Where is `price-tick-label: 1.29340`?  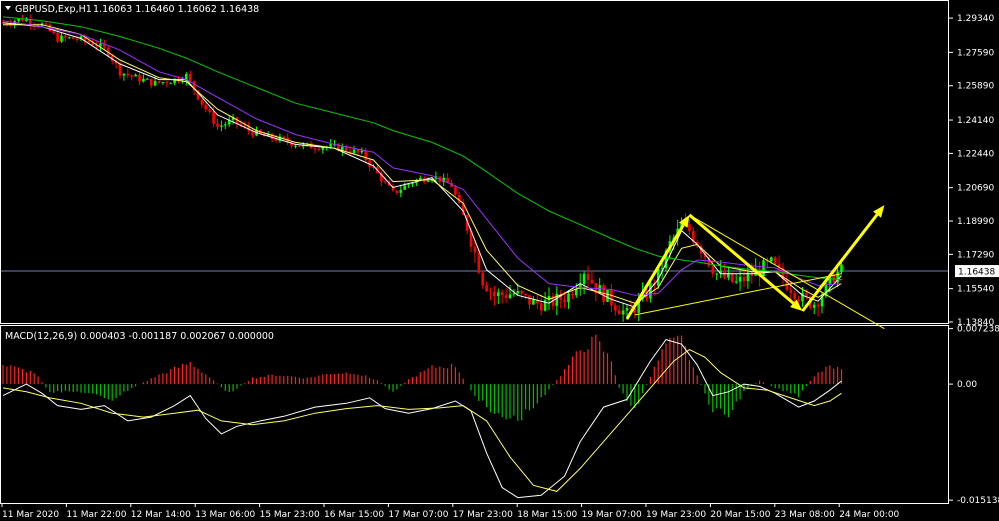
price-tick-label: 1.29340 is located at coordinates (975, 19).